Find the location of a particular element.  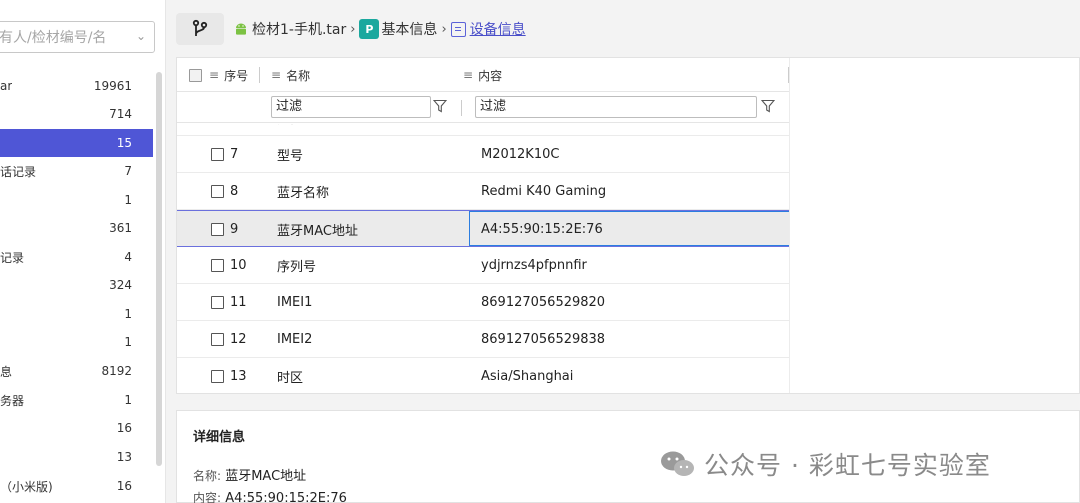

detail-value-value: A4:55:90:15:2E:76 is located at coordinates (286, 497).